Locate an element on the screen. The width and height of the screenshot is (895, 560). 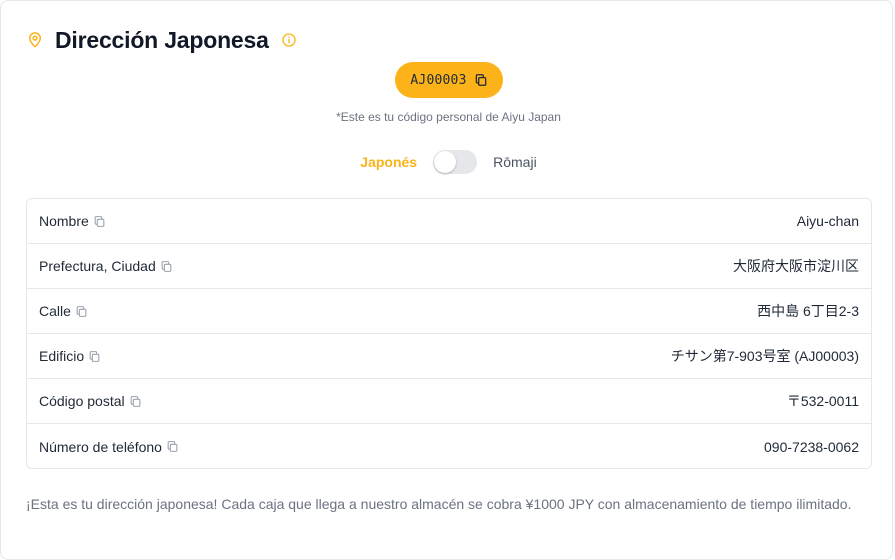
personal-code: AJ00003 is located at coordinates (438, 80).